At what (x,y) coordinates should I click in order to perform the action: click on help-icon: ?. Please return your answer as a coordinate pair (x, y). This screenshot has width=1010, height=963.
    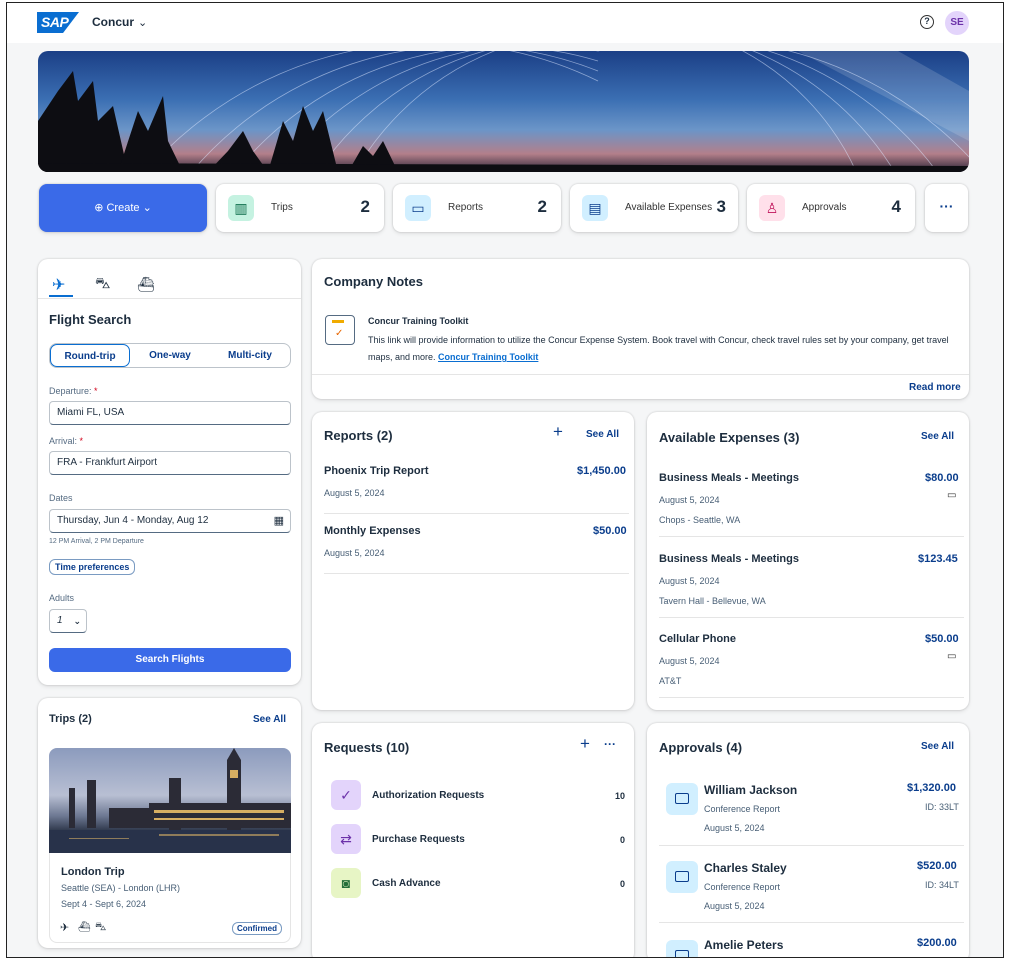
    Looking at the image, I should click on (927, 22).